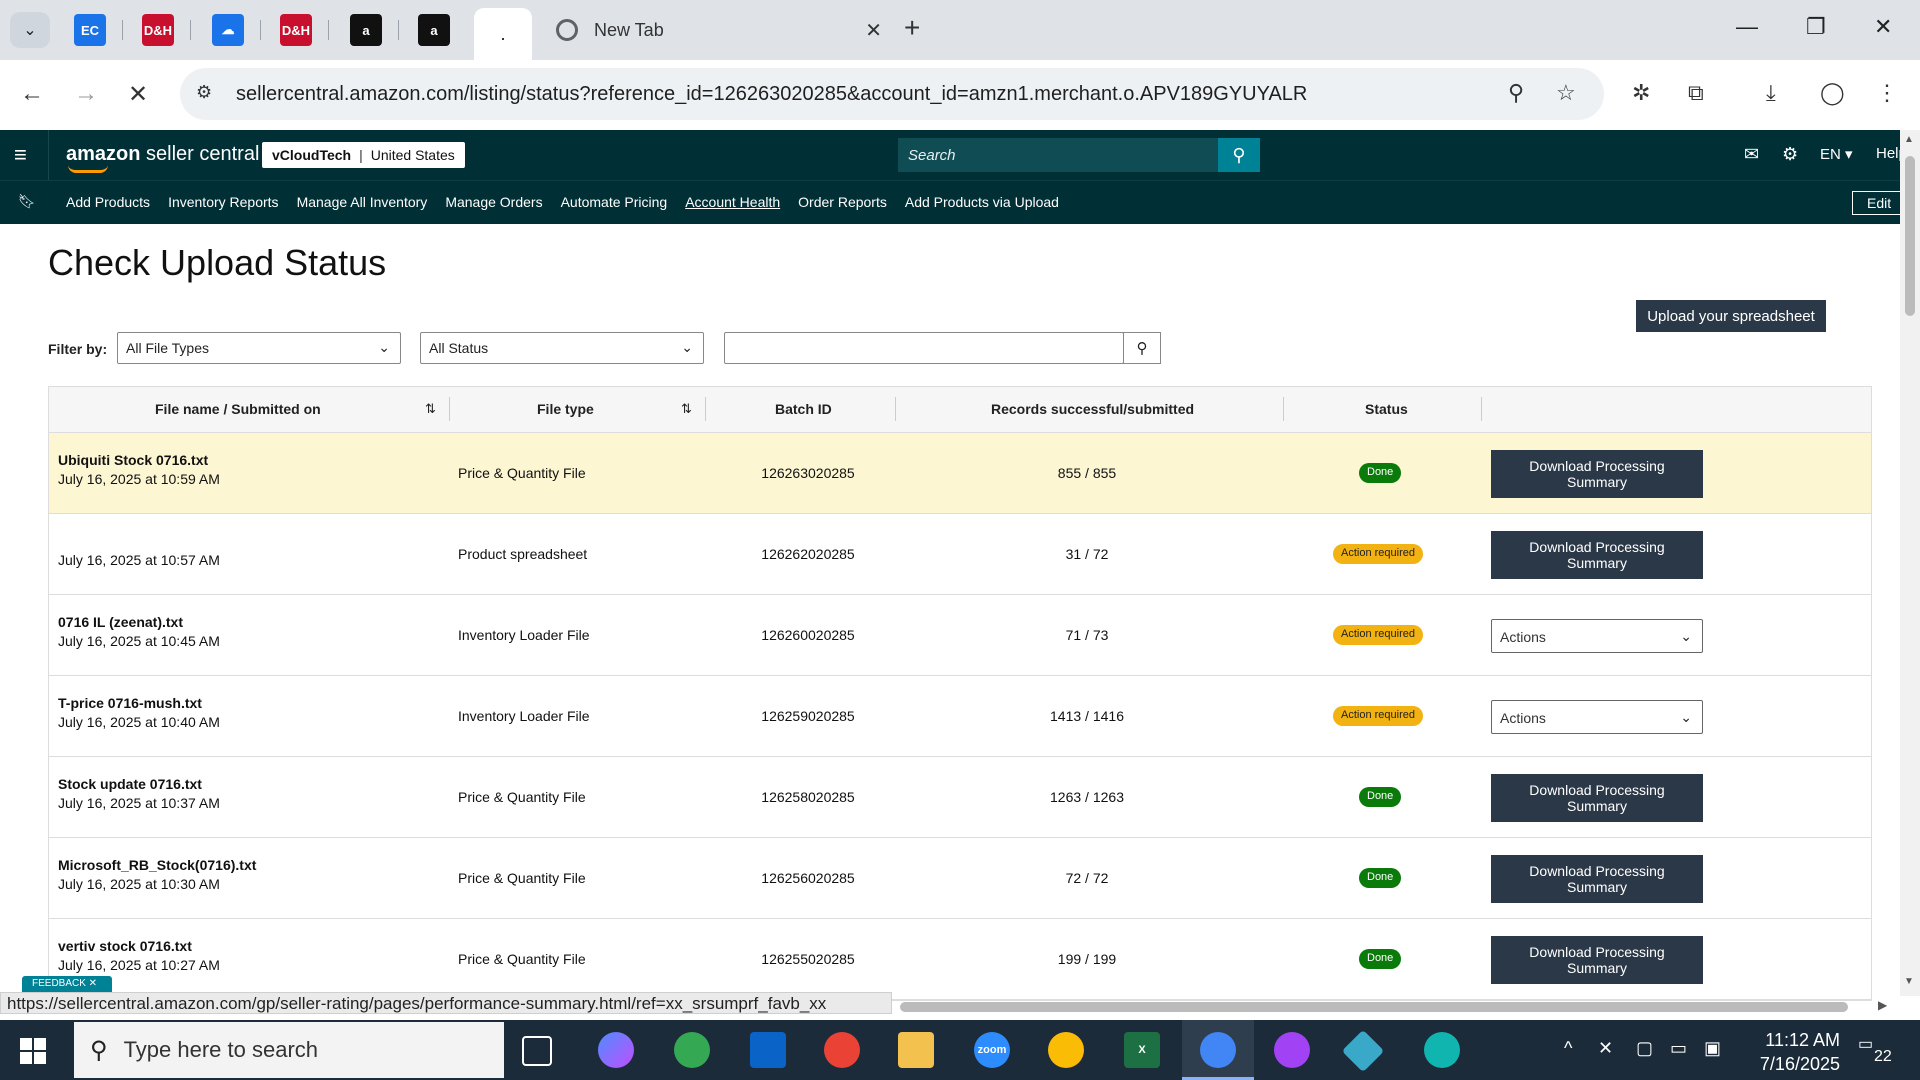  Describe the element at coordinates (808, 878) in the screenshot. I see `batch-id: 126256020285` at that location.